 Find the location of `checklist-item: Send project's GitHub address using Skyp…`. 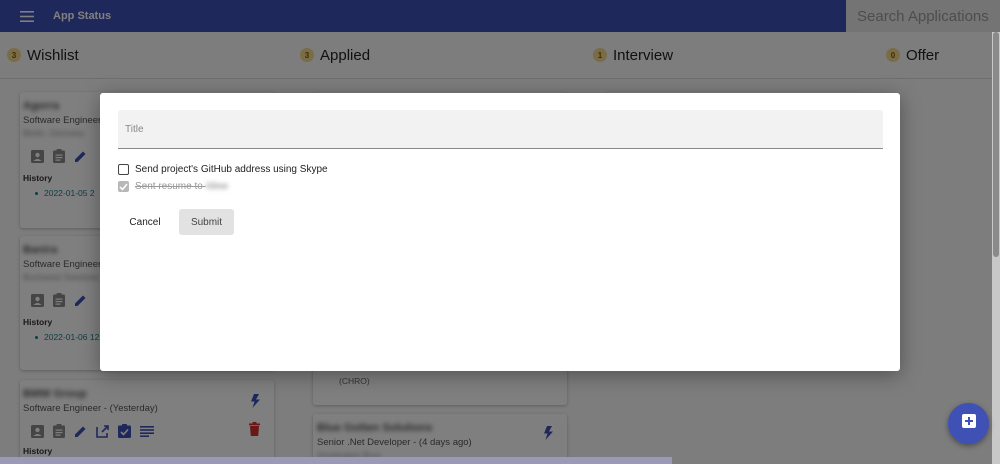

checklist-item: Send project's GitHub address using Skyp… is located at coordinates (223, 169).